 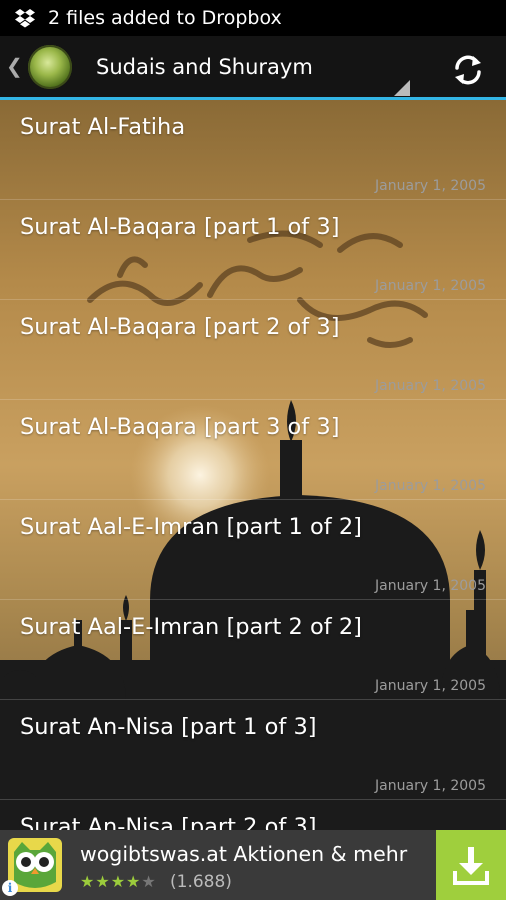 I want to click on action-bar: ❮ Sudais and Shuraym, so click(x=253, y=68).